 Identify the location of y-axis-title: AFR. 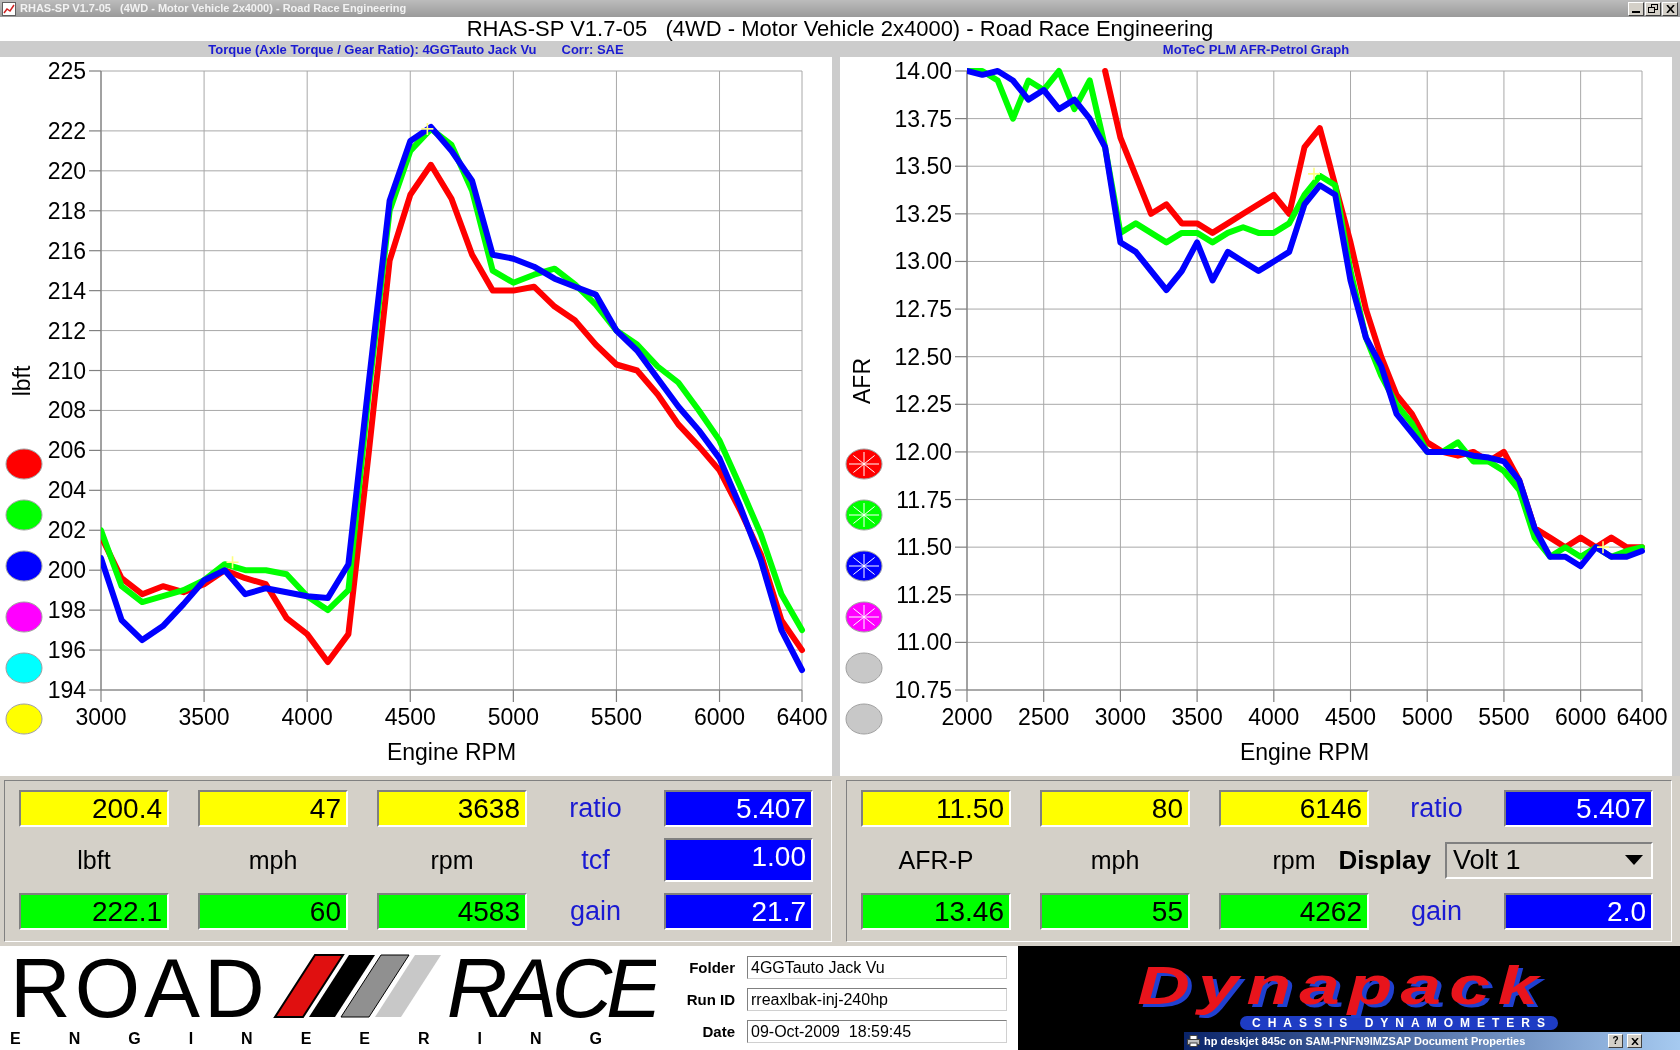
(862, 381).